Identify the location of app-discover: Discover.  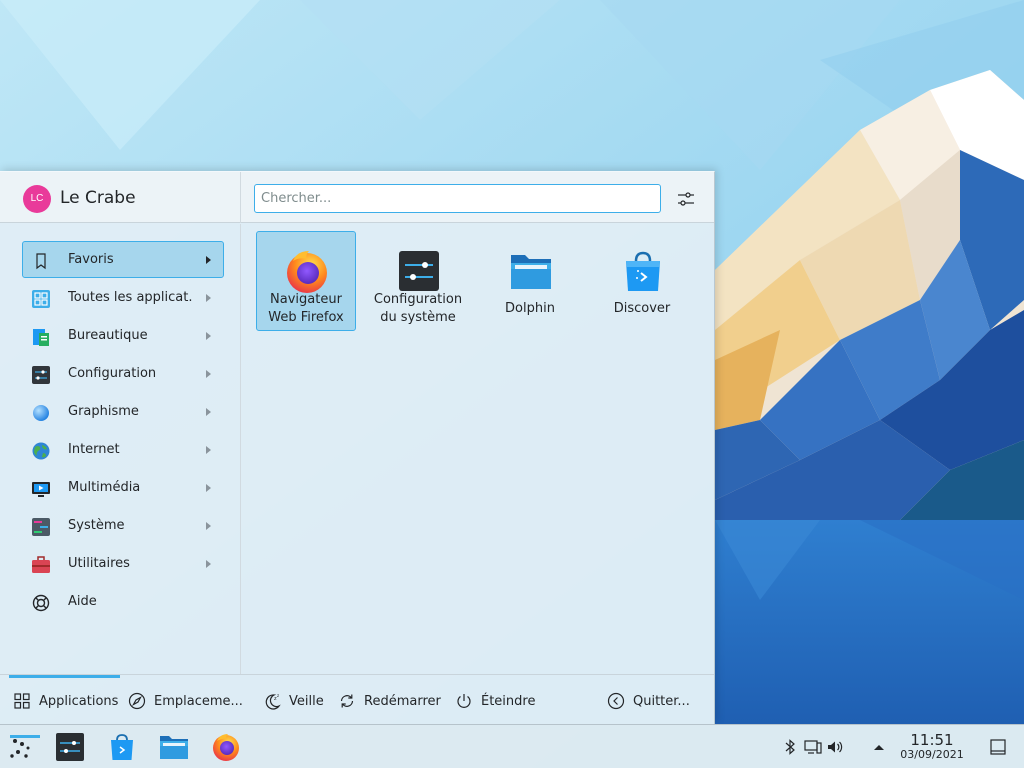
(642, 281).